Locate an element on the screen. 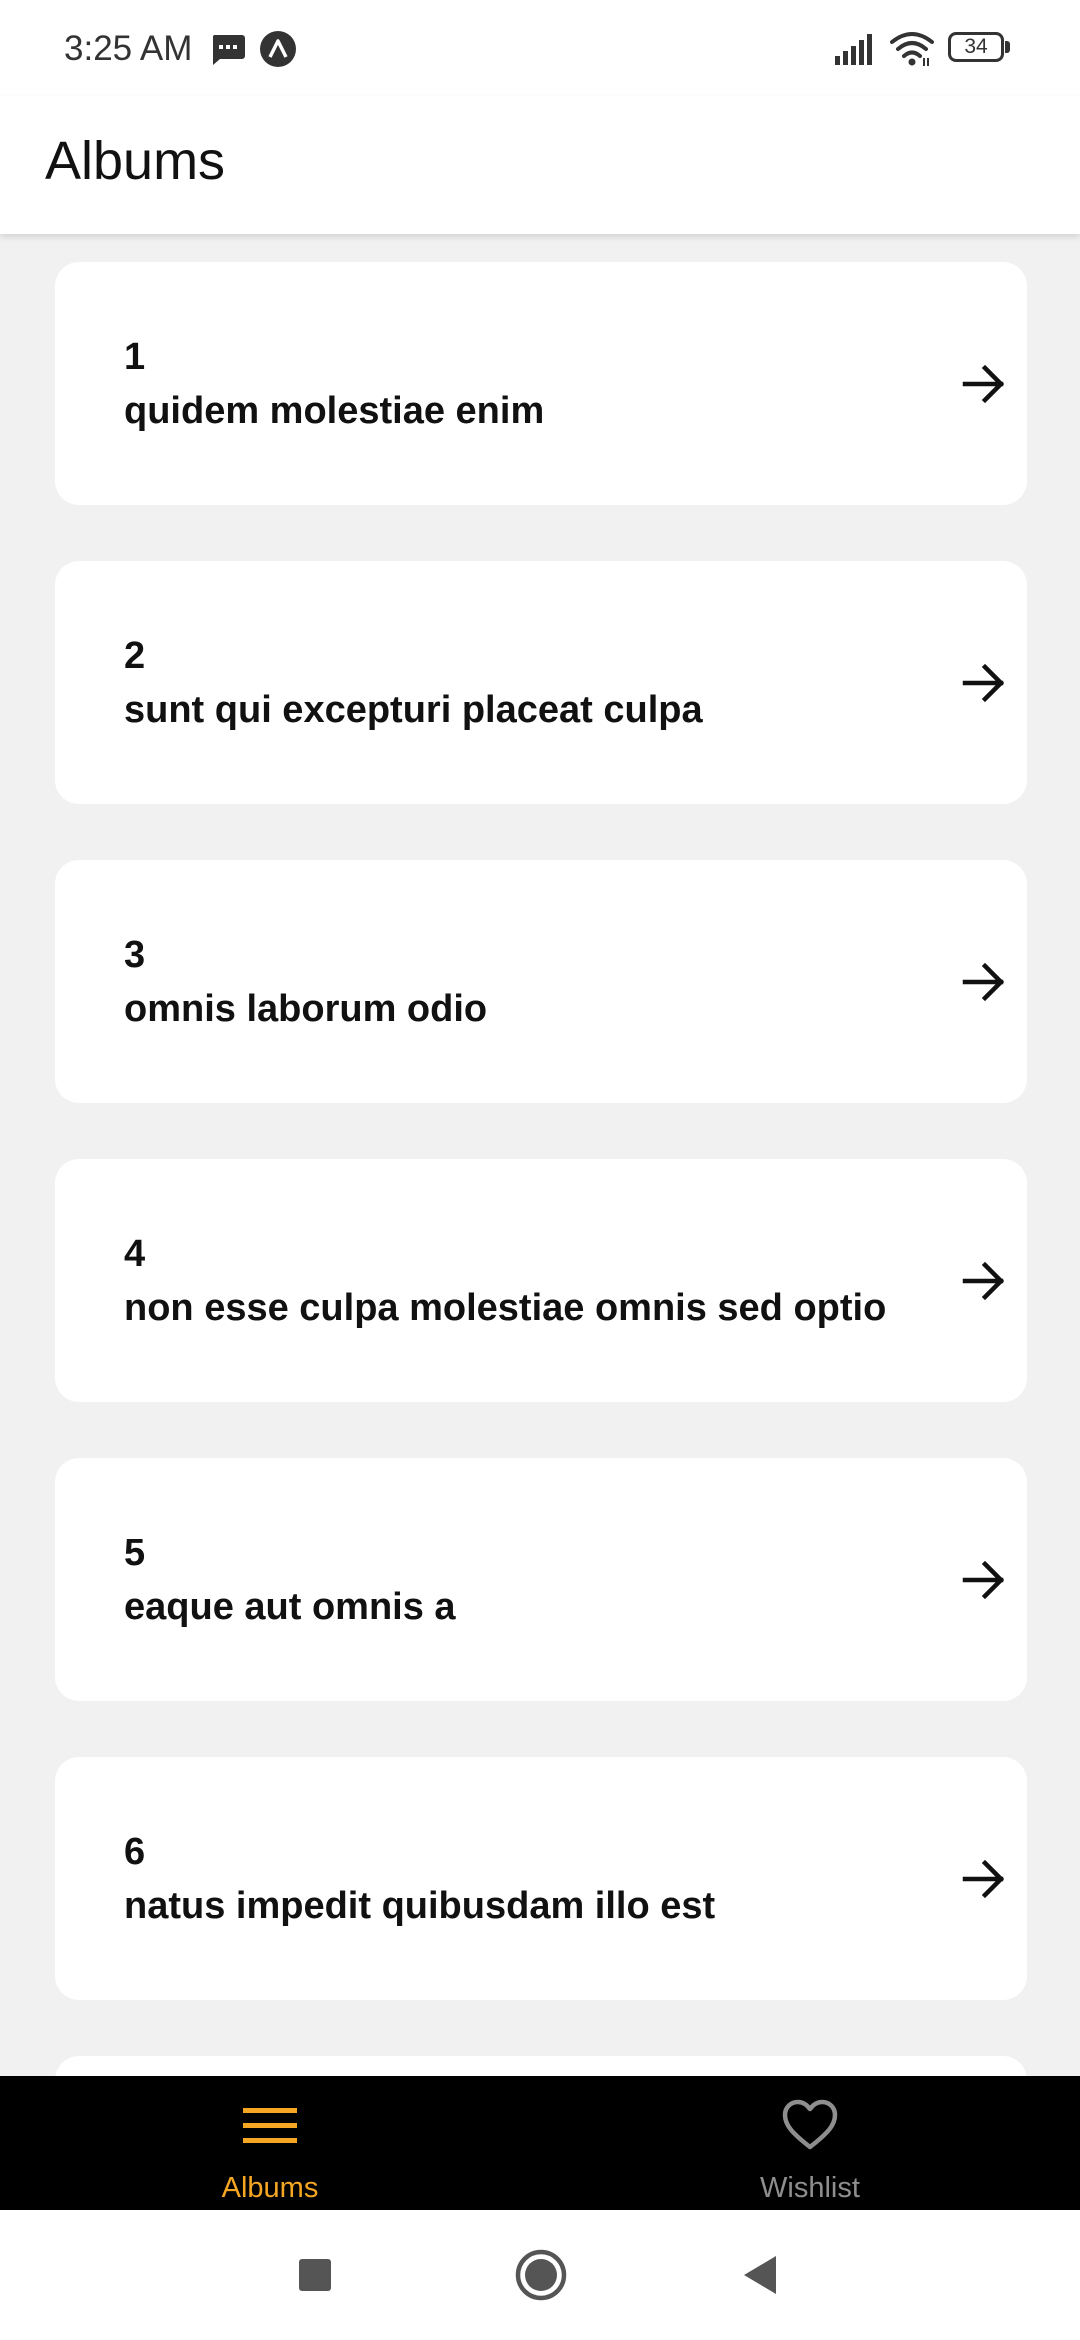  system-nav-bar is located at coordinates (540, 2275).